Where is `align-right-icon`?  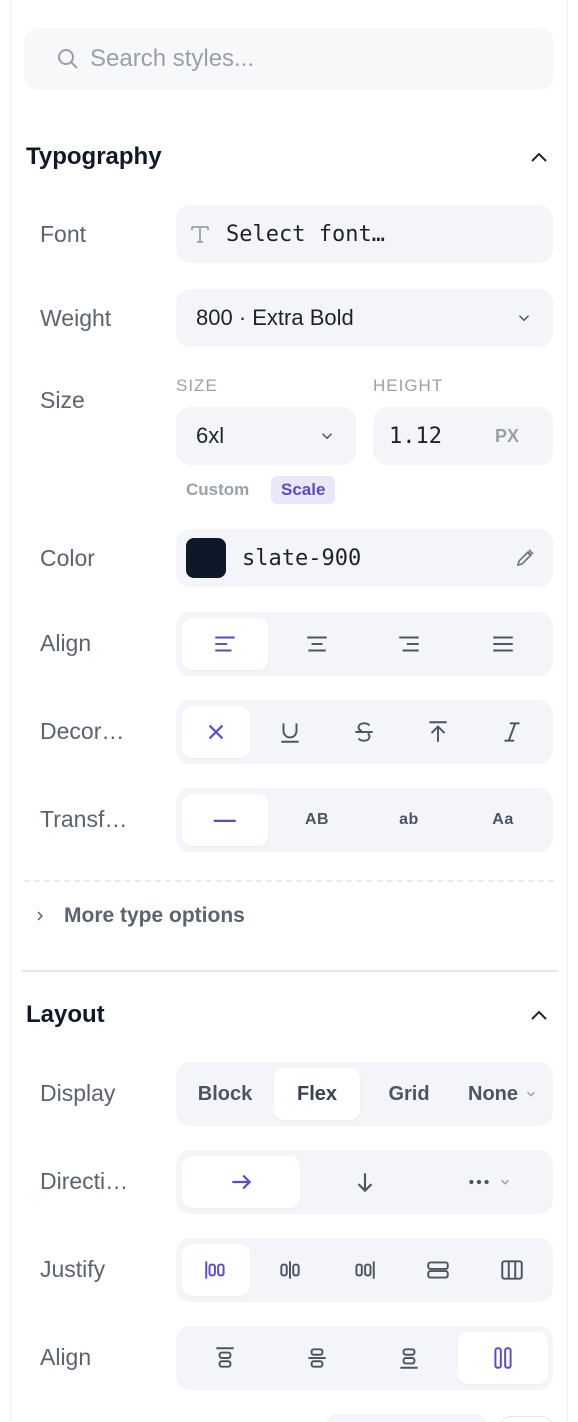 align-right-icon is located at coordinates (409, 644).